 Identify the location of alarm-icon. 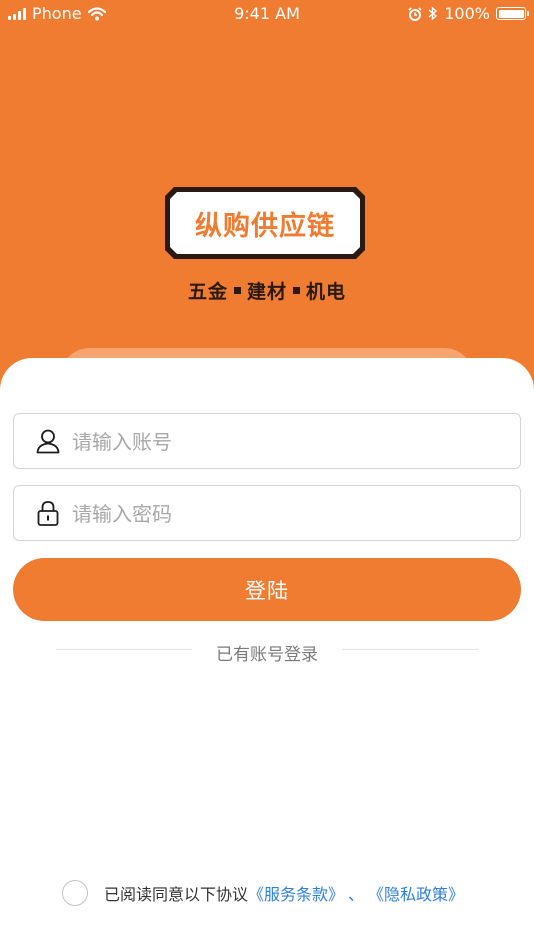
(415, 13).